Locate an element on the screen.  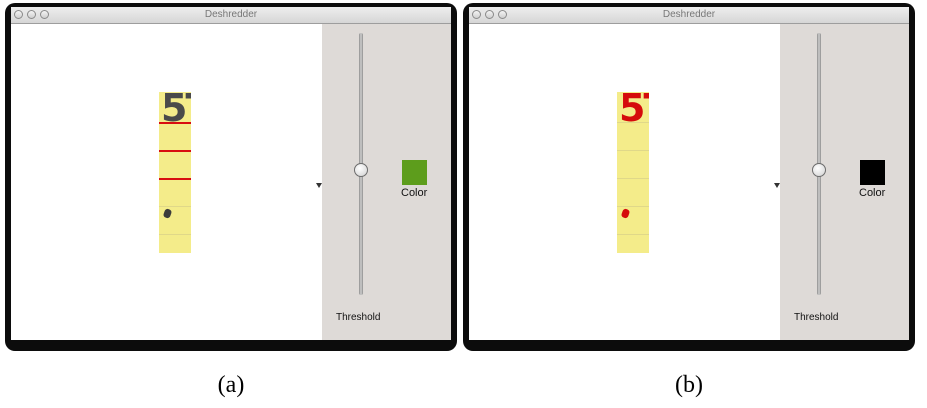
figure-caption: (b) is located at coordinates (689, 385).